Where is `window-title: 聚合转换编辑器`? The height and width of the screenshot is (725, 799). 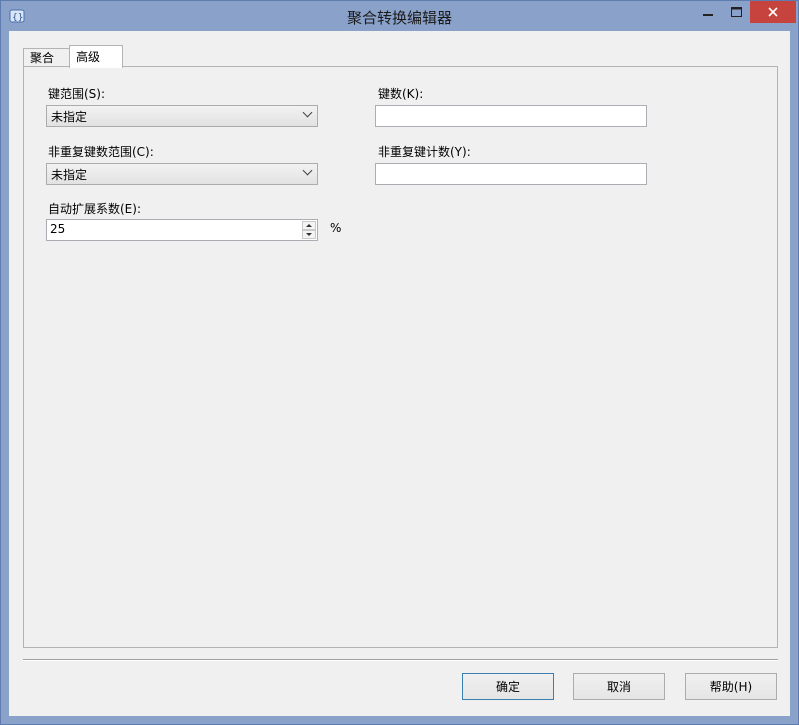 window-title: 聚合转换编辑器 is located at coordinates (399, 18).